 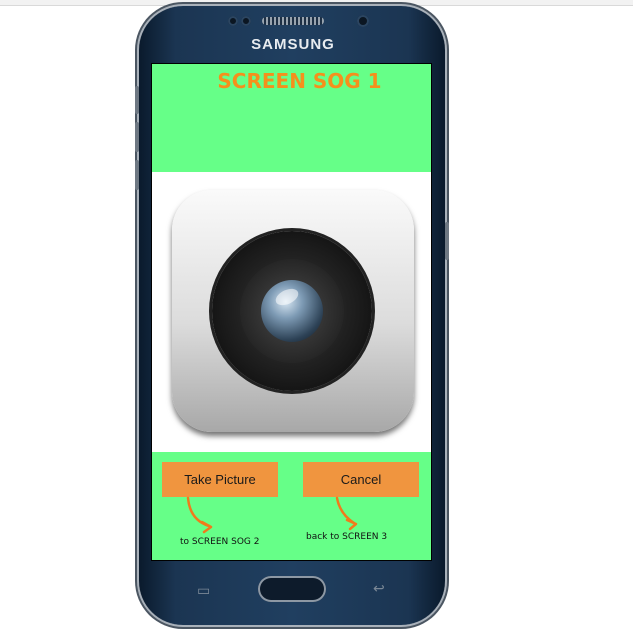 What do you see at coordinates (361, 479) in the screenshot?
I see `cancel-button: Cancel` at bounding box center [361, 479].